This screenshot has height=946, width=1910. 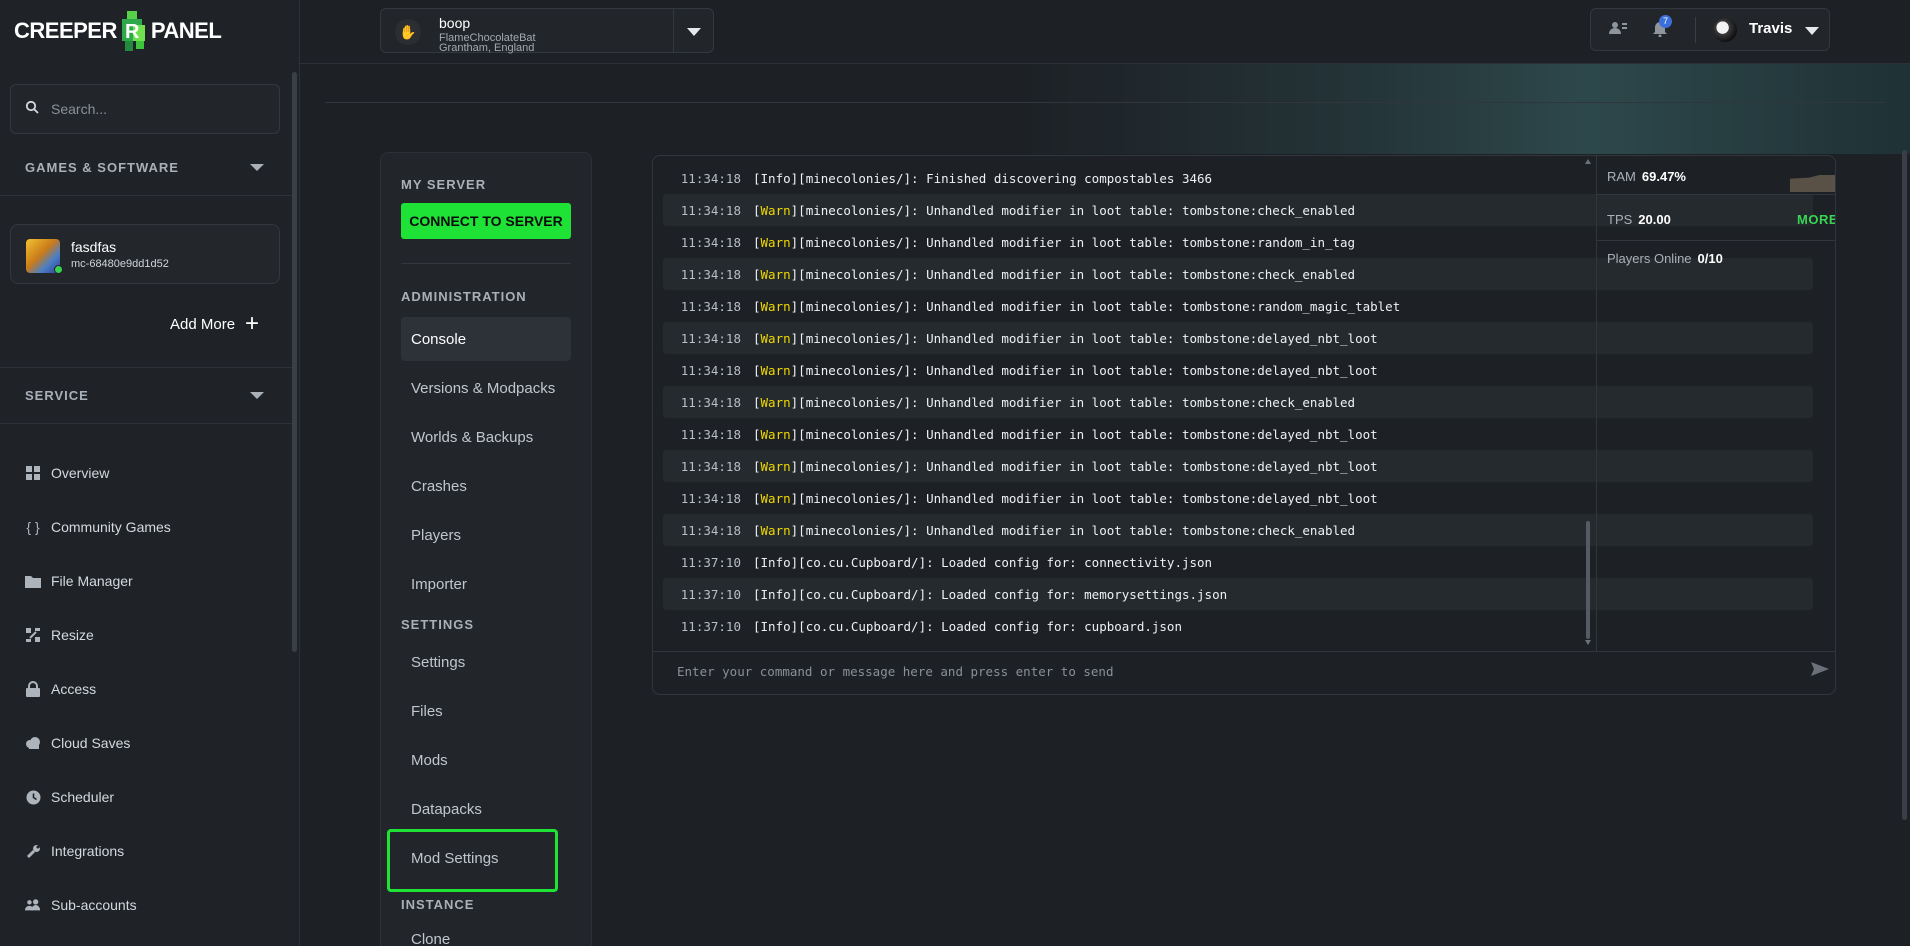 What do you see at coordinates (486, 931) in the screenshot?
I see `subnav-clone: Clone` at bounding box center [486, 931].